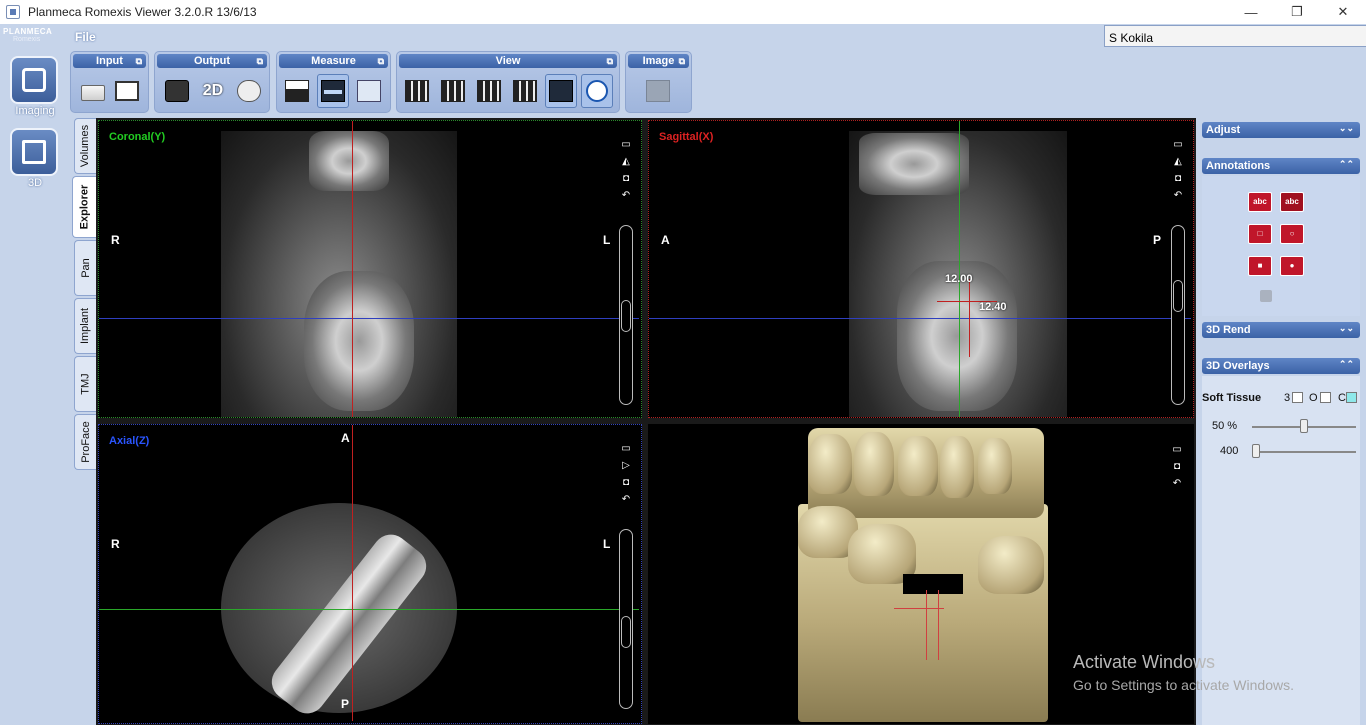 This screenshot has height=725, width=1366. Describe the element at coordinates (453, 91) in the screenshot. I see `layout-2-button` at that location.